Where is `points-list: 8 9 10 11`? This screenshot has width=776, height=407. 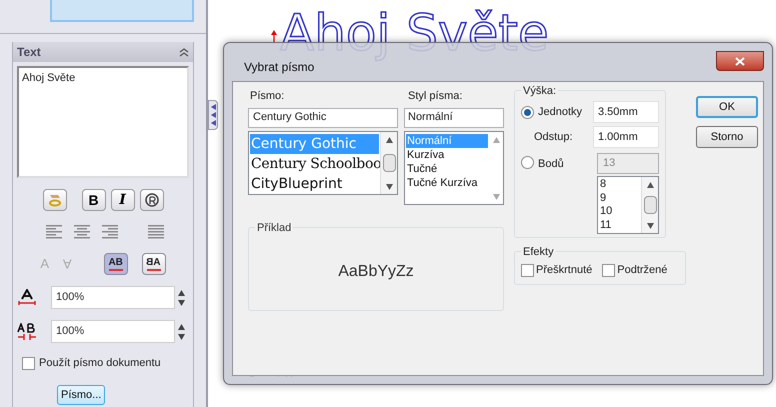
points-list: 8 9 10 11 is located at coordinates (628, 205).